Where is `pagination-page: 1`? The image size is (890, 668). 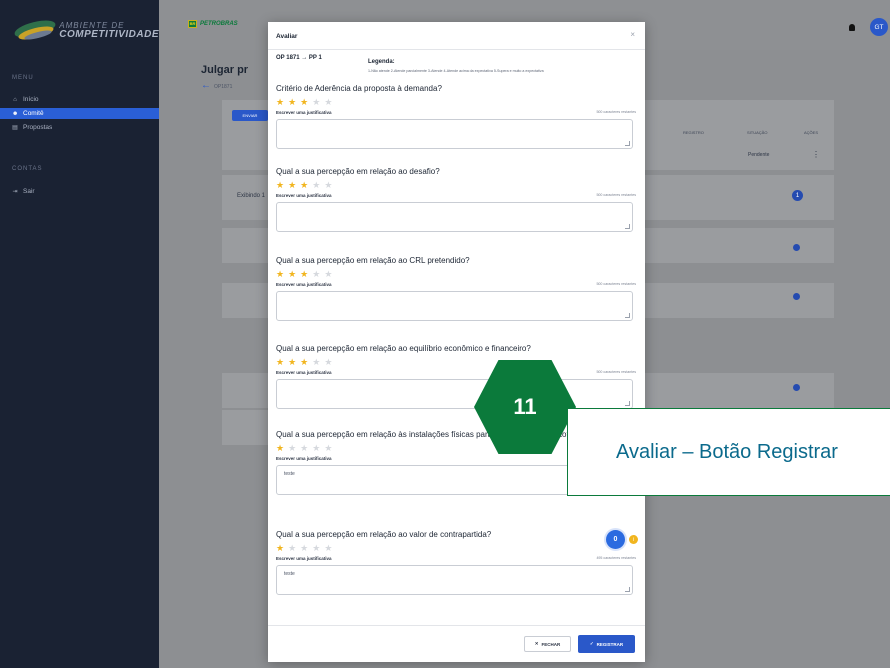
pagination-page: 1 is located at coordinates (797, 195).